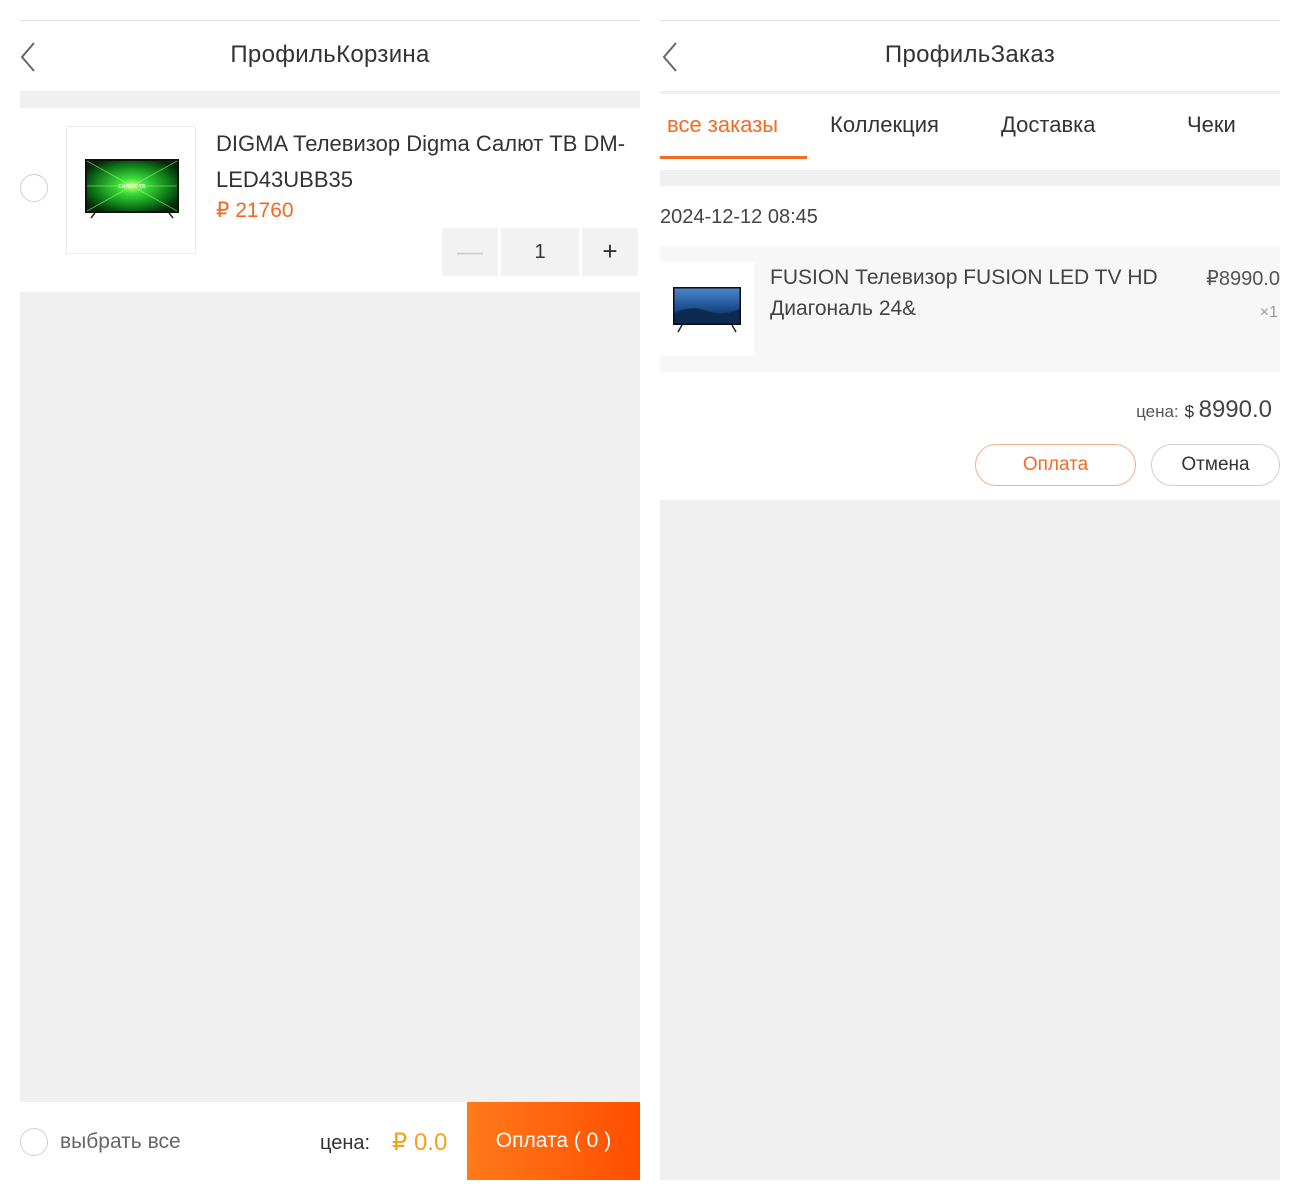 This screenshot has height=1200, width=1300. Describe the element at coordinates (420, 1142) in the screenshot. I see `total-price: ₽ 0.0` at that location.